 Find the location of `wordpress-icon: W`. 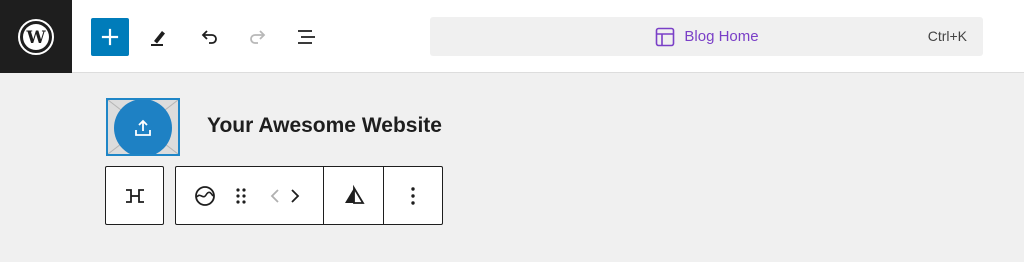

wordpress-icon: W is located at coordinates (36, 36).